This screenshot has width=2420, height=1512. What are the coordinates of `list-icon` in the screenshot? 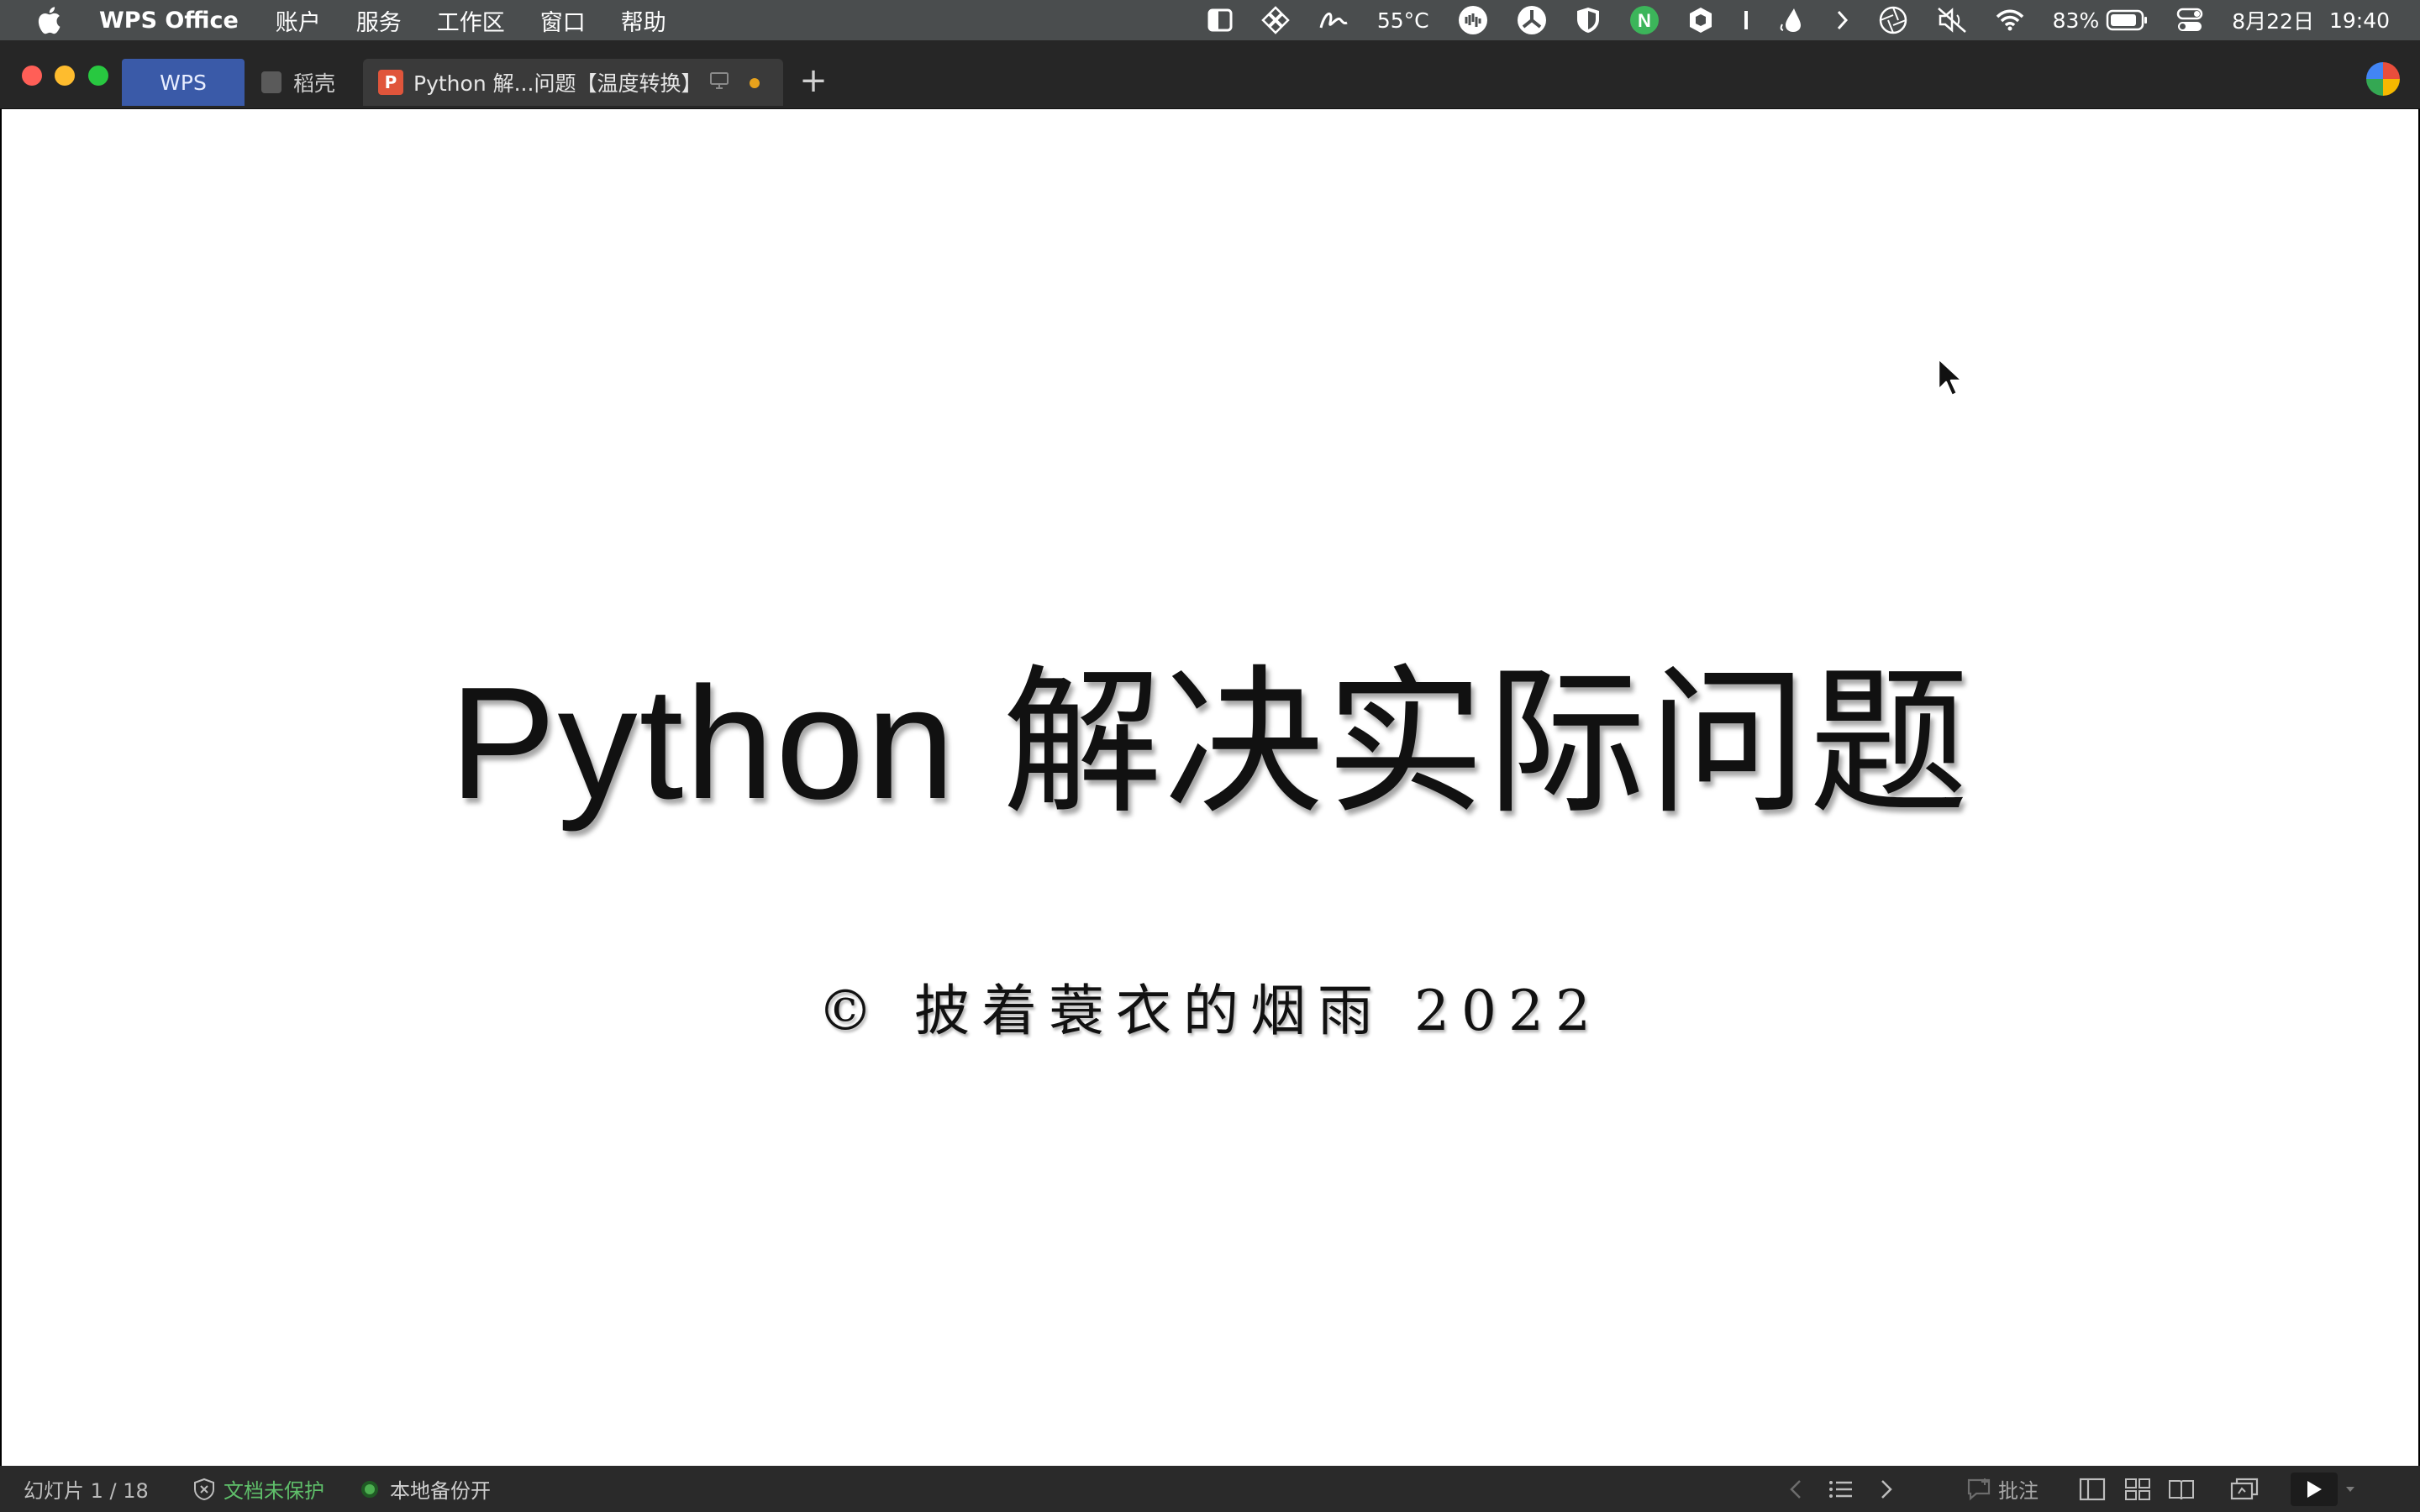 It's located at (1841, 1489).